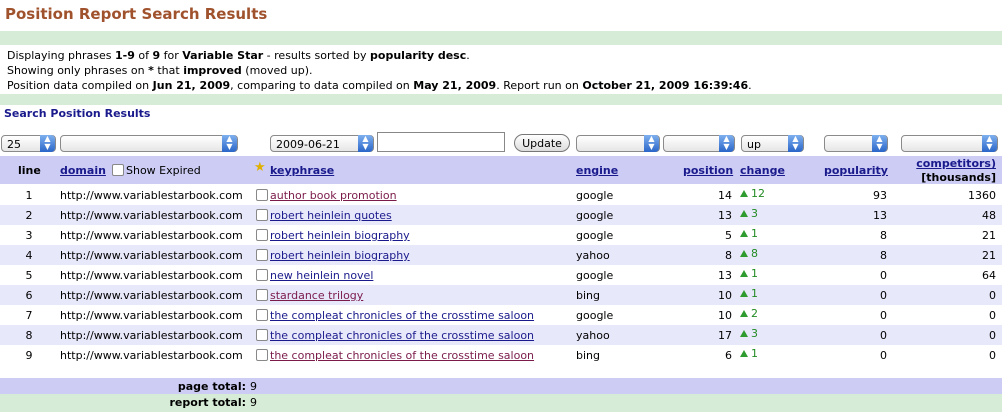 This screenshot has width=1002, height=412. Describe the element at coordinates (728, 235) in the screenshot. I see `row-position: 5` at that location.